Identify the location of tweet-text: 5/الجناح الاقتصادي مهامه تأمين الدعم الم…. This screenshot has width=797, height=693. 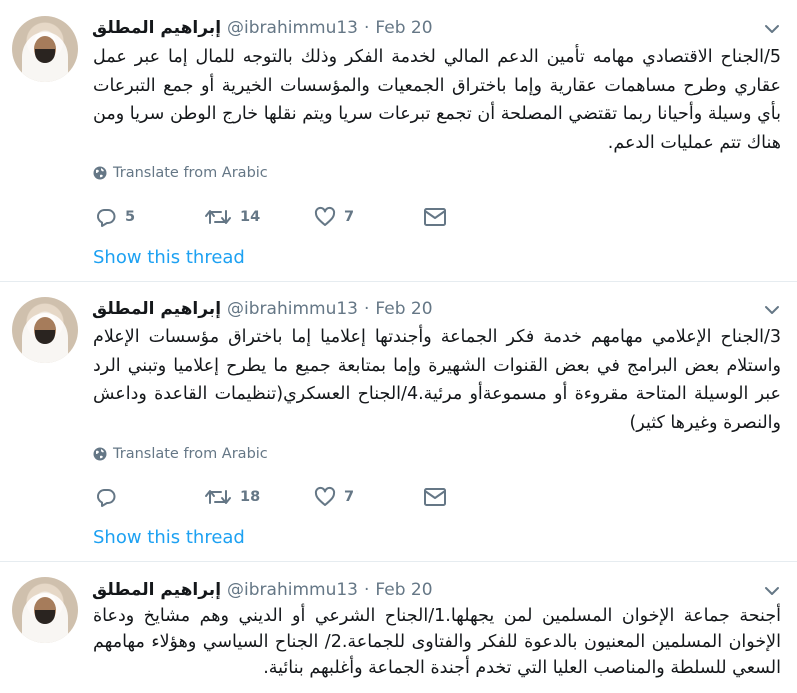
(437, 100).